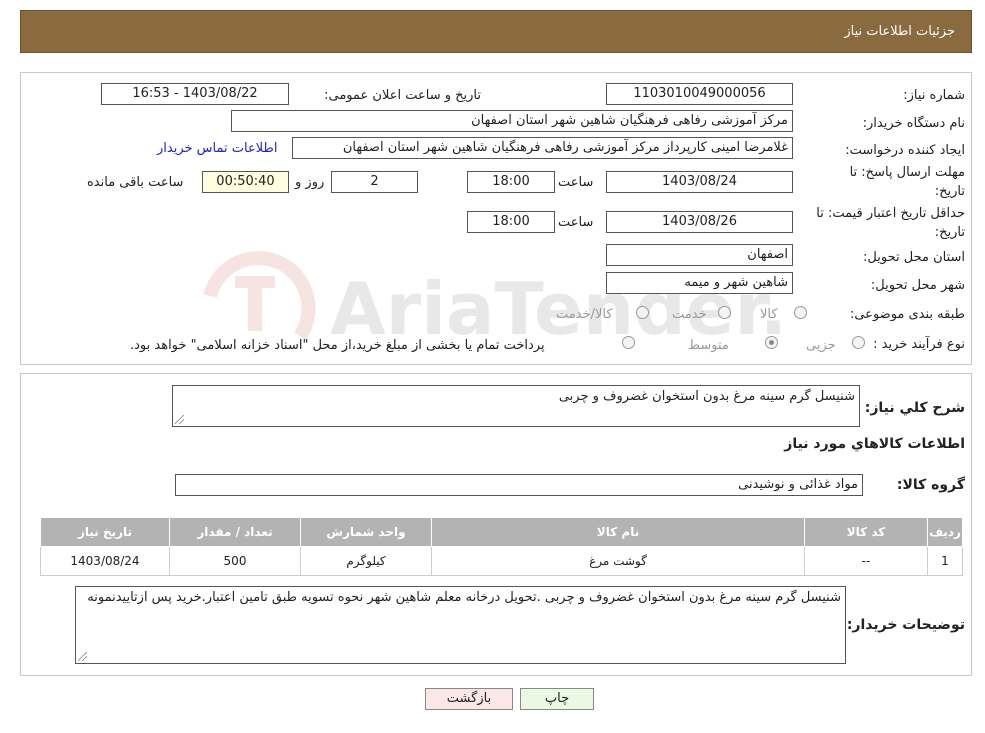  Describe the element at coordinates (105, 532) in the screenshot. I see `col-header-date: تاریخ نیاز` at that location.